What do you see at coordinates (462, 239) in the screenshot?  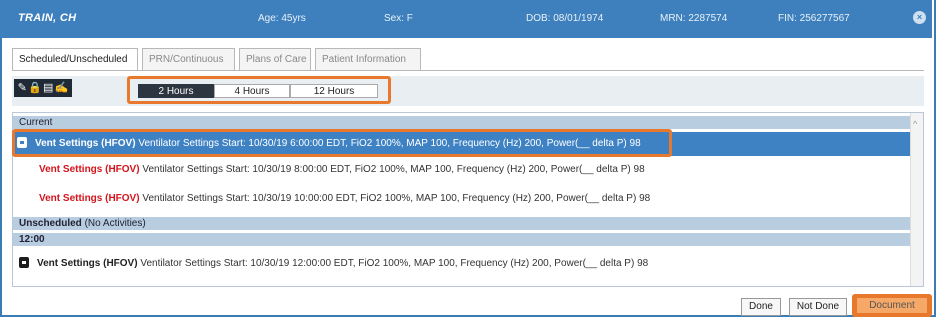 I see `time-group-header: 12:00` at bounding box center [462, 239].